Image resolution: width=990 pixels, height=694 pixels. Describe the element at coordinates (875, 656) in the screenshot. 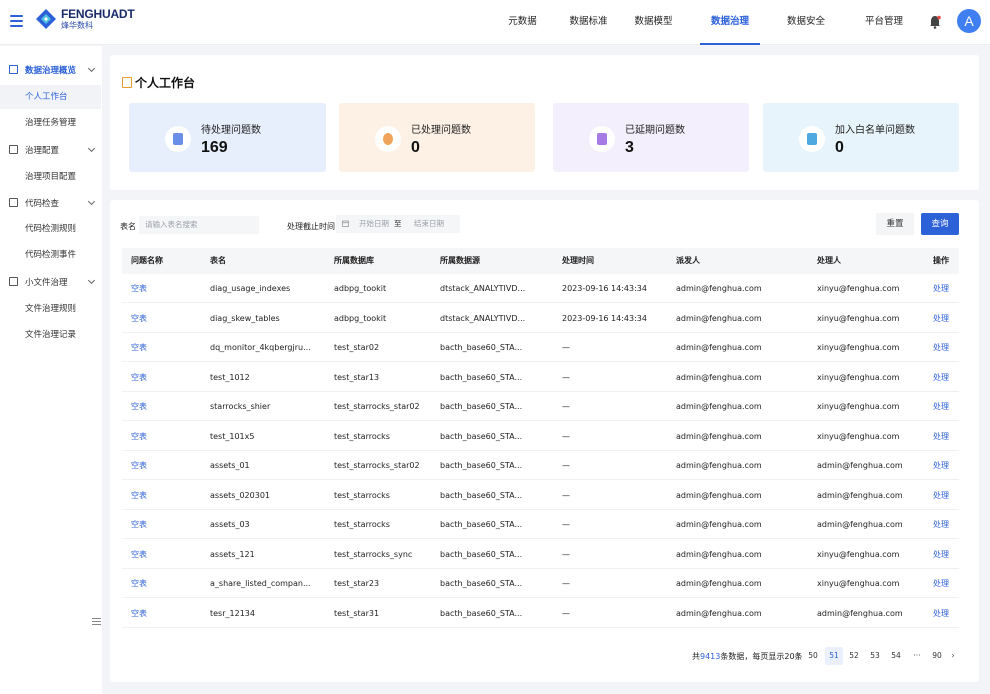

I see `page-button: 53` at that location.